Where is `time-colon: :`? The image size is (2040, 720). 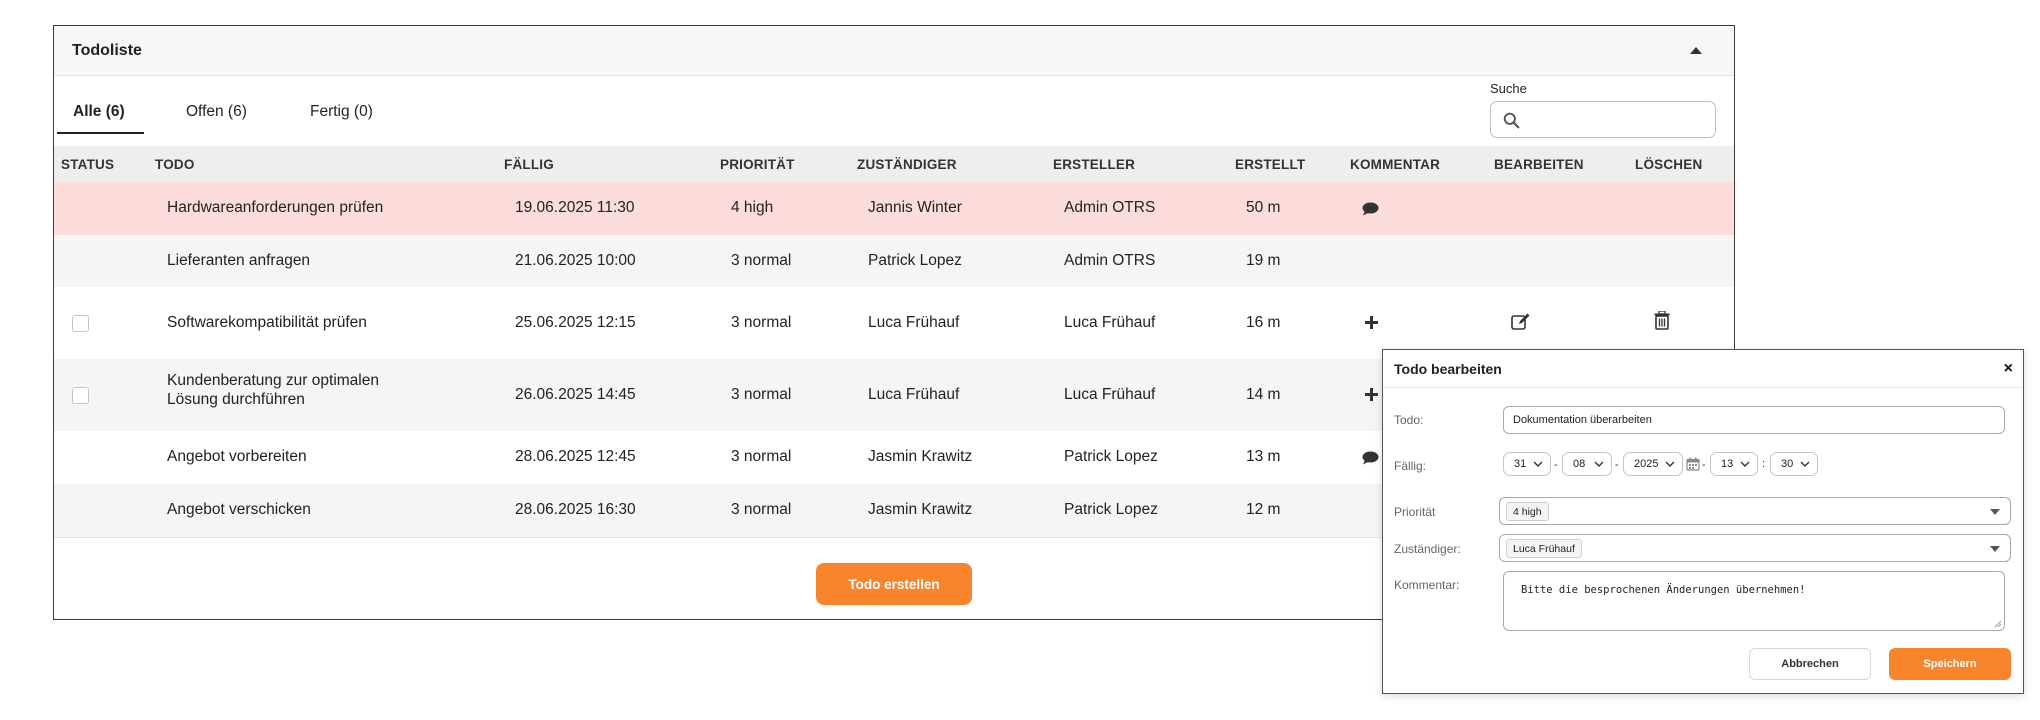
time-colon: : is located at coordinates (1764, 464).